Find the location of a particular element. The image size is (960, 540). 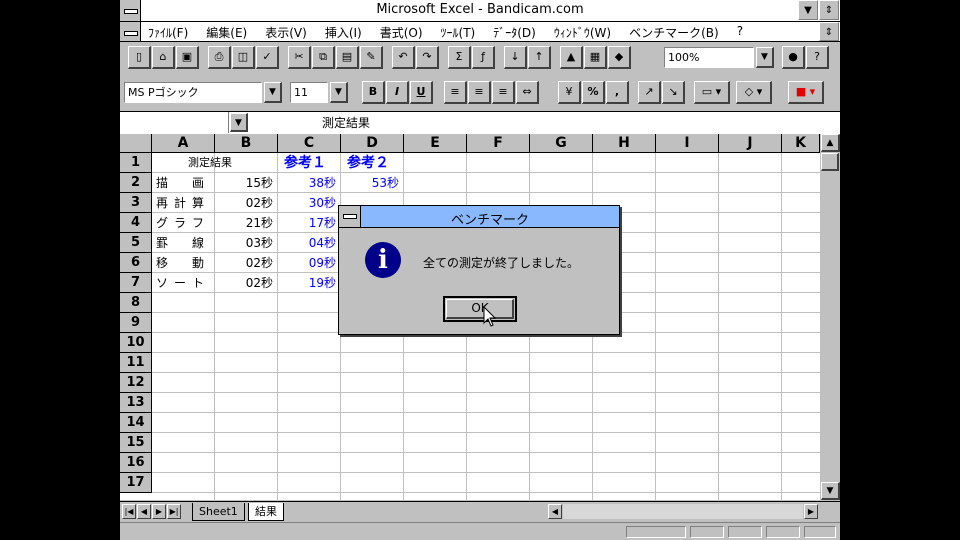

sort-ascending-icon: ↓ is located at coordinates (515, 57).